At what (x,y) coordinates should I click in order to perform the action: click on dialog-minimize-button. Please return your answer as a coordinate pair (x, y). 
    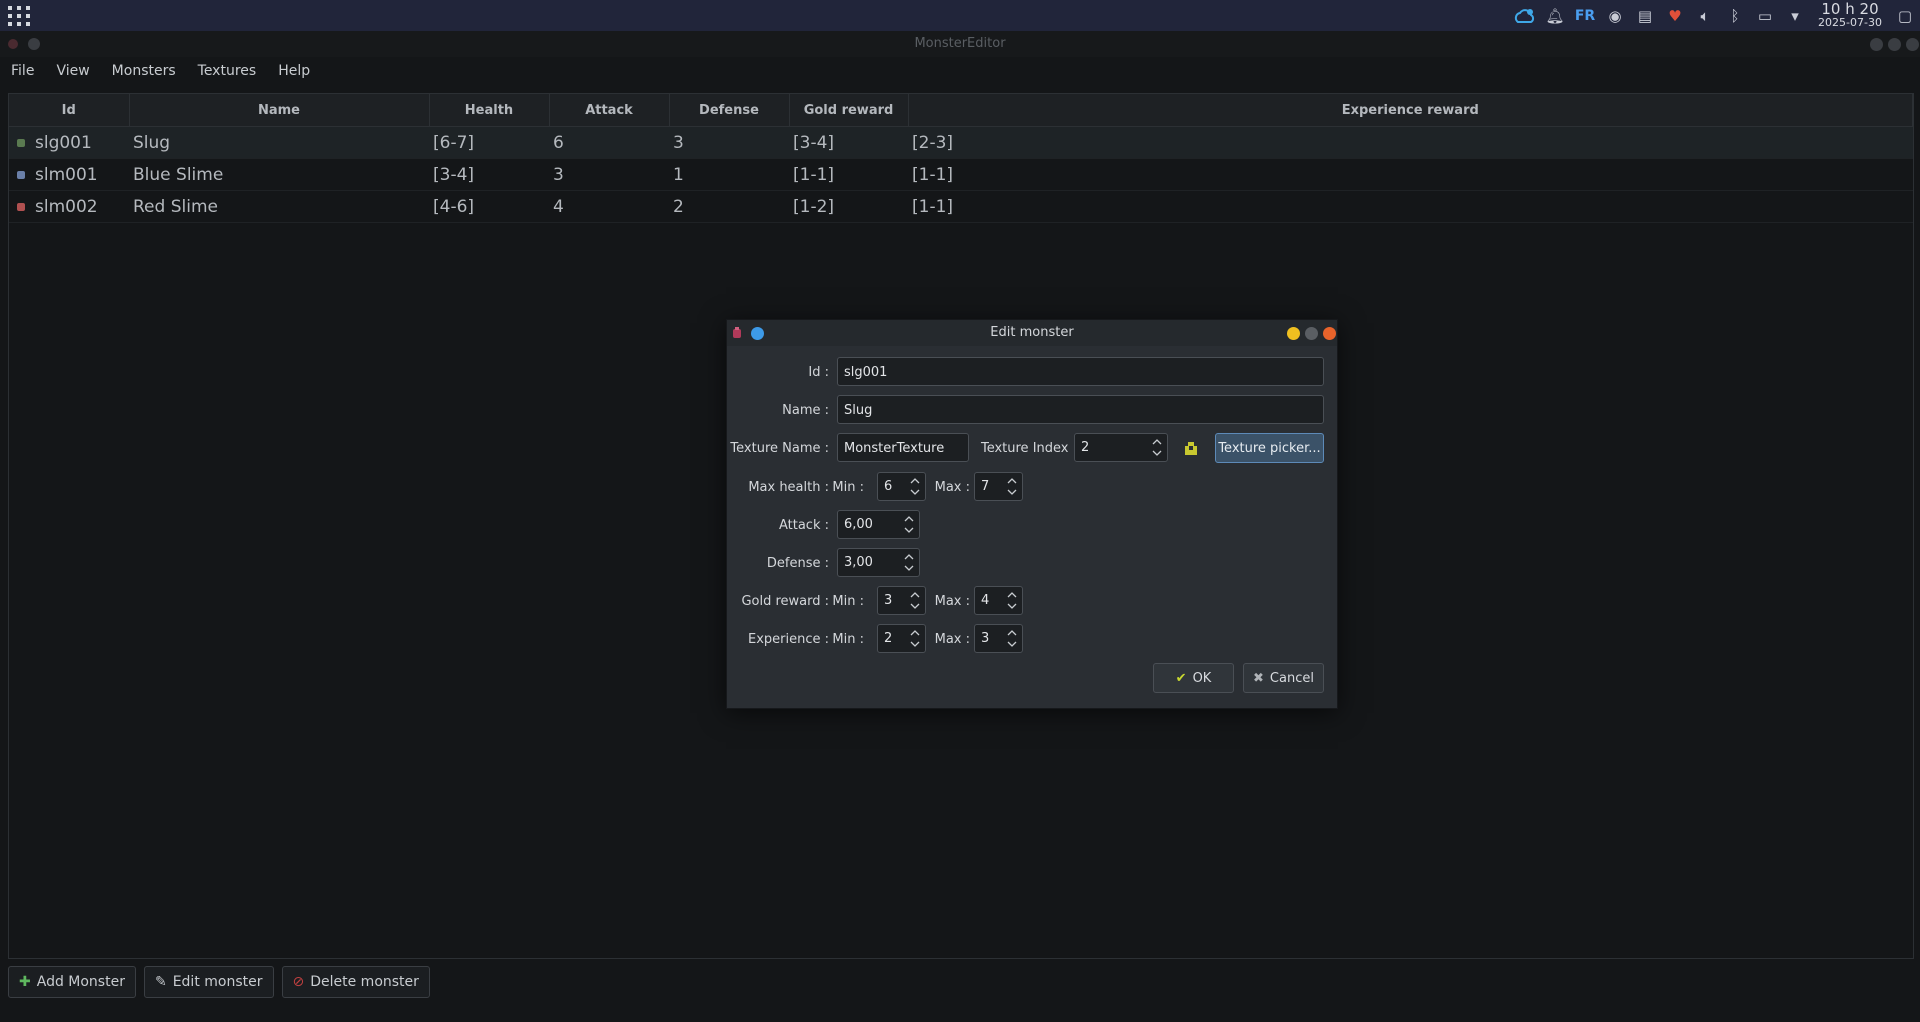
    Looking at the image, I should click on (1293, 333).